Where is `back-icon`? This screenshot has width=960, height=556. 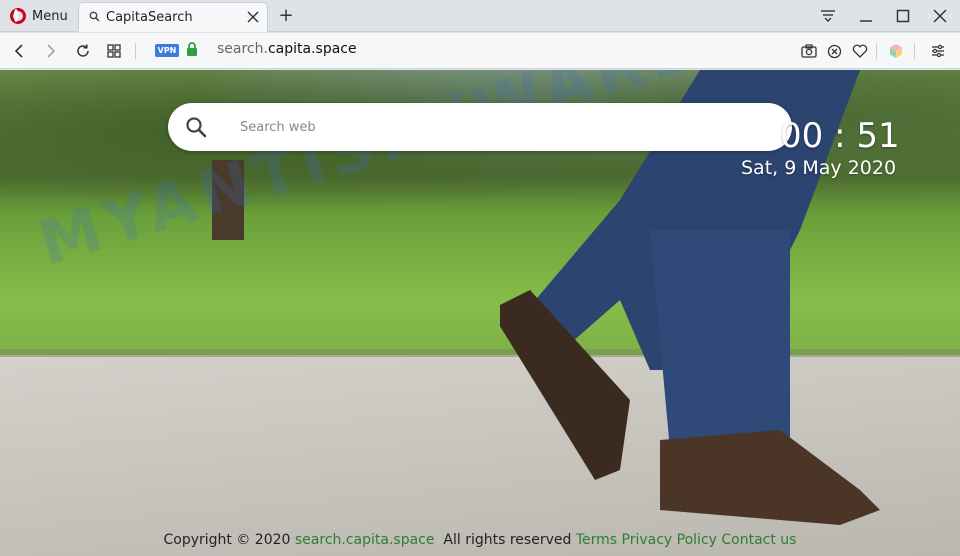
back-icon is located at coordinates (19, 51).